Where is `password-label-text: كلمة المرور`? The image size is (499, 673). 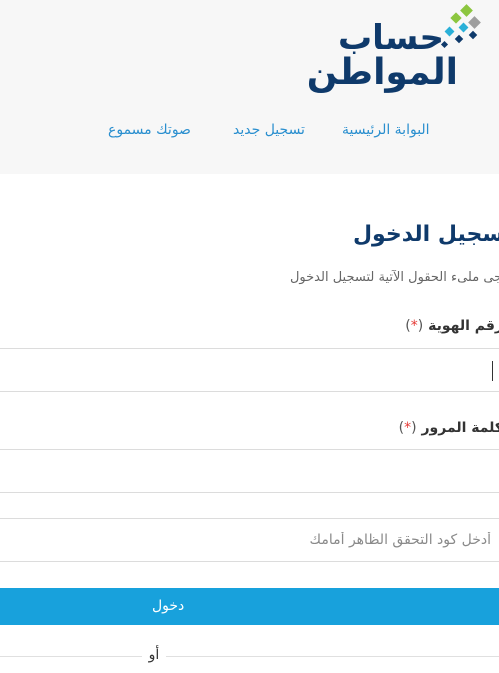
password-label-text: كلمة المرور is located at coordinates (460, 428).